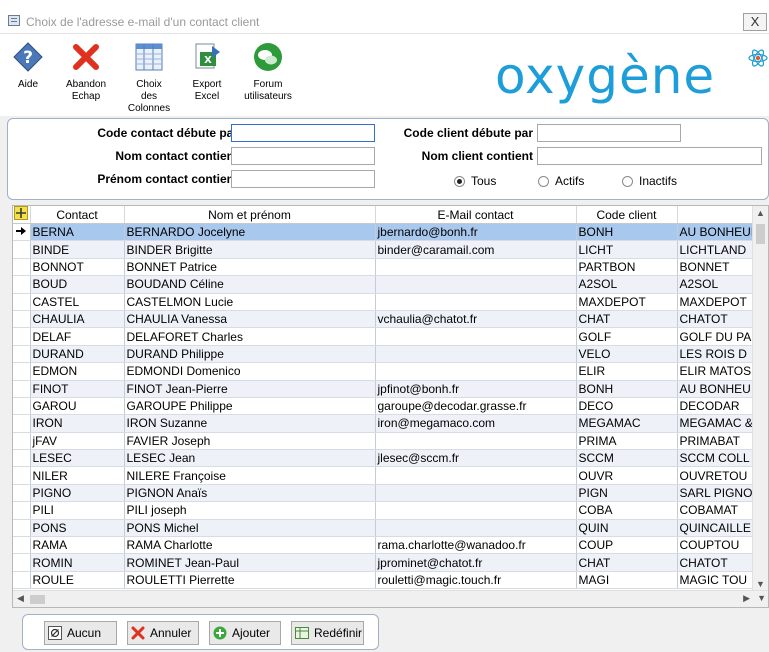  Describe the element at coordinates (760, 213) in the screenshot. I see `scroll-up-icon: ▲` at that location.